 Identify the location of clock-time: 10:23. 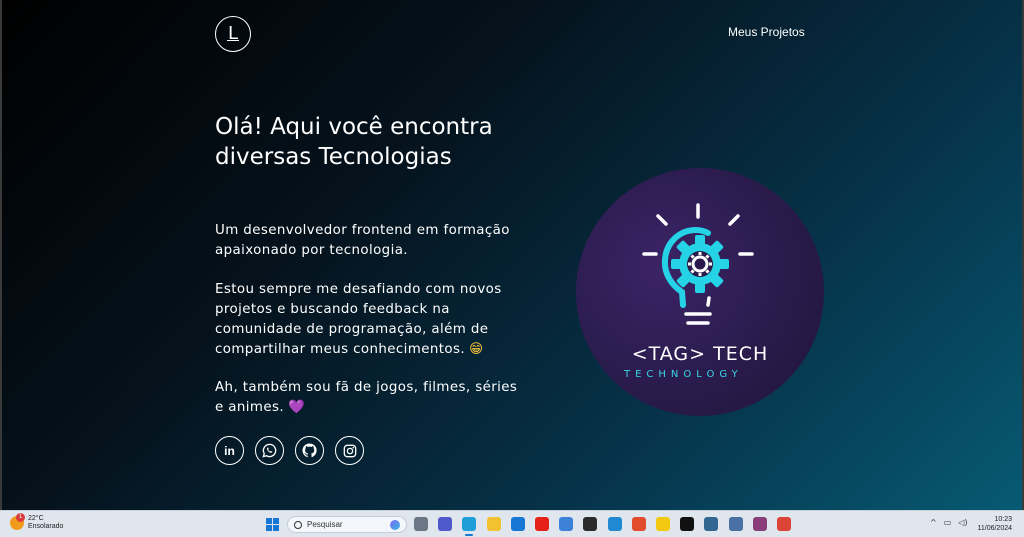
(1003, 519).